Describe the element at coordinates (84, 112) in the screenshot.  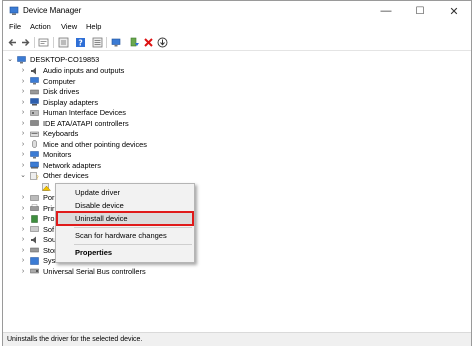
I see `tree-item-label: Human Interface Devices` at that location.